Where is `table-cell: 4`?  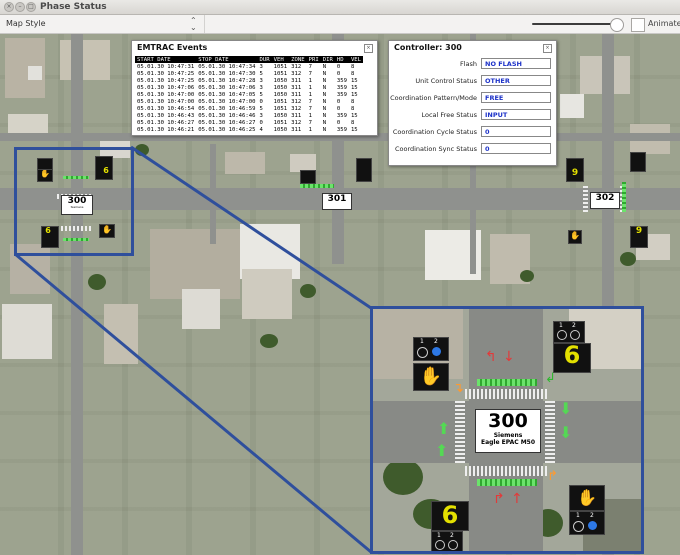 table-cell: 4 is located at coordinates (261, 129).